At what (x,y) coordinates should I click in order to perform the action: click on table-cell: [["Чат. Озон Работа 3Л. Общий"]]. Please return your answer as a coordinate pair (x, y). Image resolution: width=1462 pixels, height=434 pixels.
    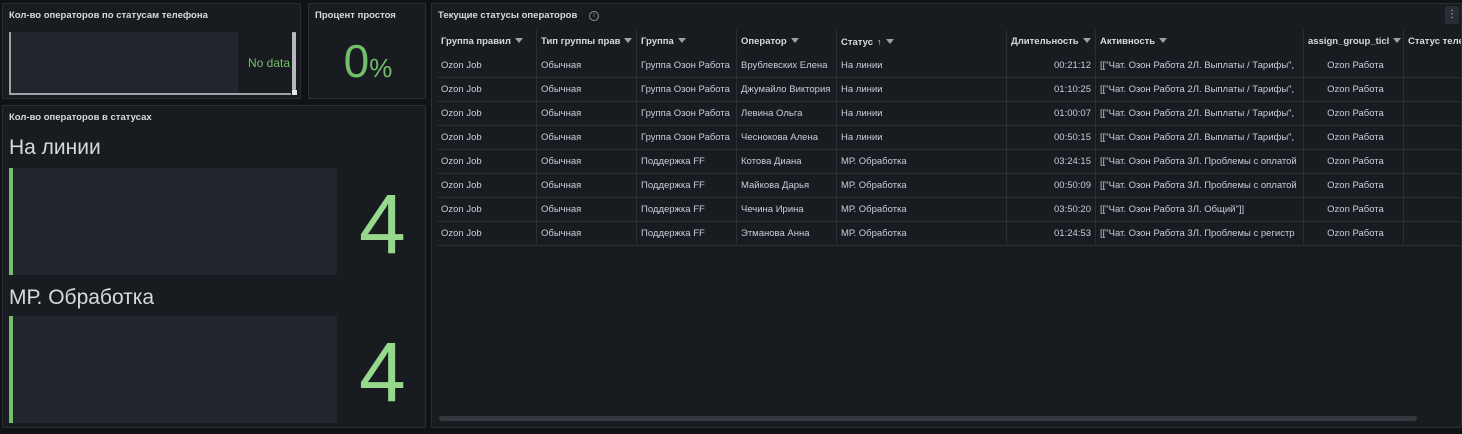
    Looking at the image, I should click on (1200, 210).